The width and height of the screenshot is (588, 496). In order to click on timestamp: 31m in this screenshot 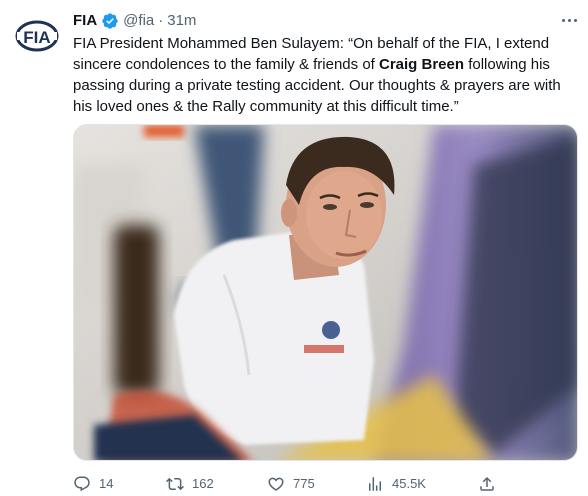, I will do `click(181, 21)`.